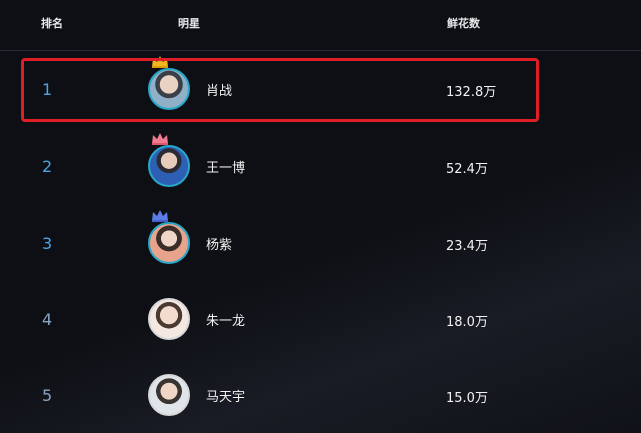 The image size is (641, 433). What do you see at coordinates (160, 139) in the screenshot?
I see `pink-crown-icon` at bounding box center [160, 139].